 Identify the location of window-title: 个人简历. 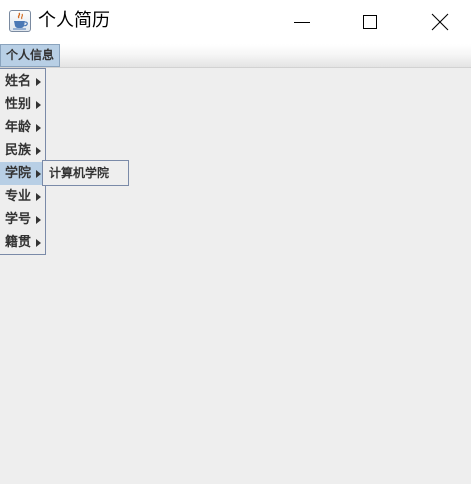
(74, 20).